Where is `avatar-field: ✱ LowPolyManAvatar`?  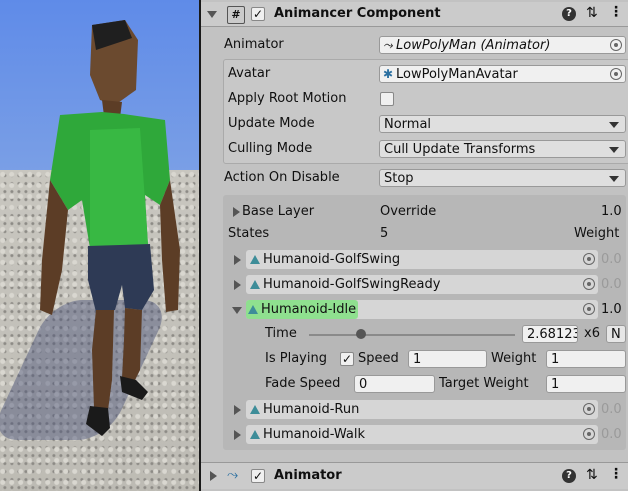
avatar-field: ✱ LowPolyManAvatar is located at coordinates (502, 74).